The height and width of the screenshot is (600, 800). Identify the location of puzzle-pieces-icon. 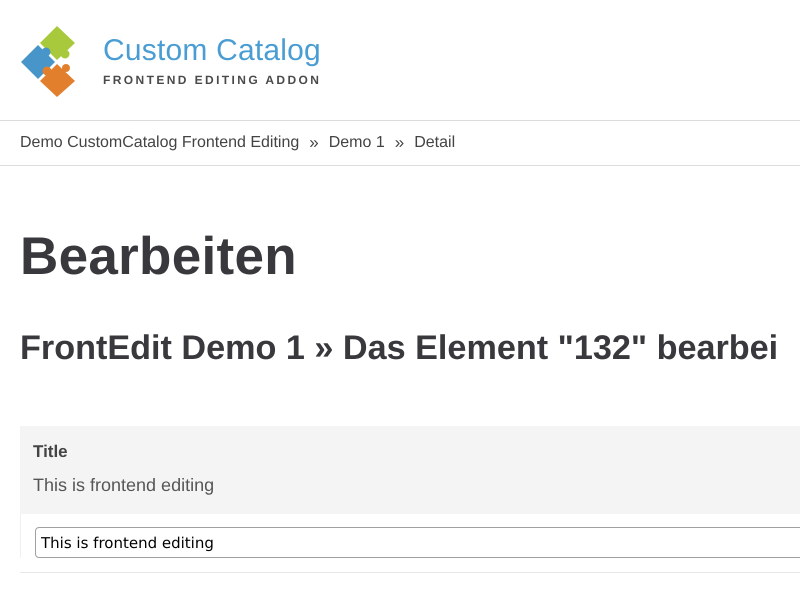
(48, 61).